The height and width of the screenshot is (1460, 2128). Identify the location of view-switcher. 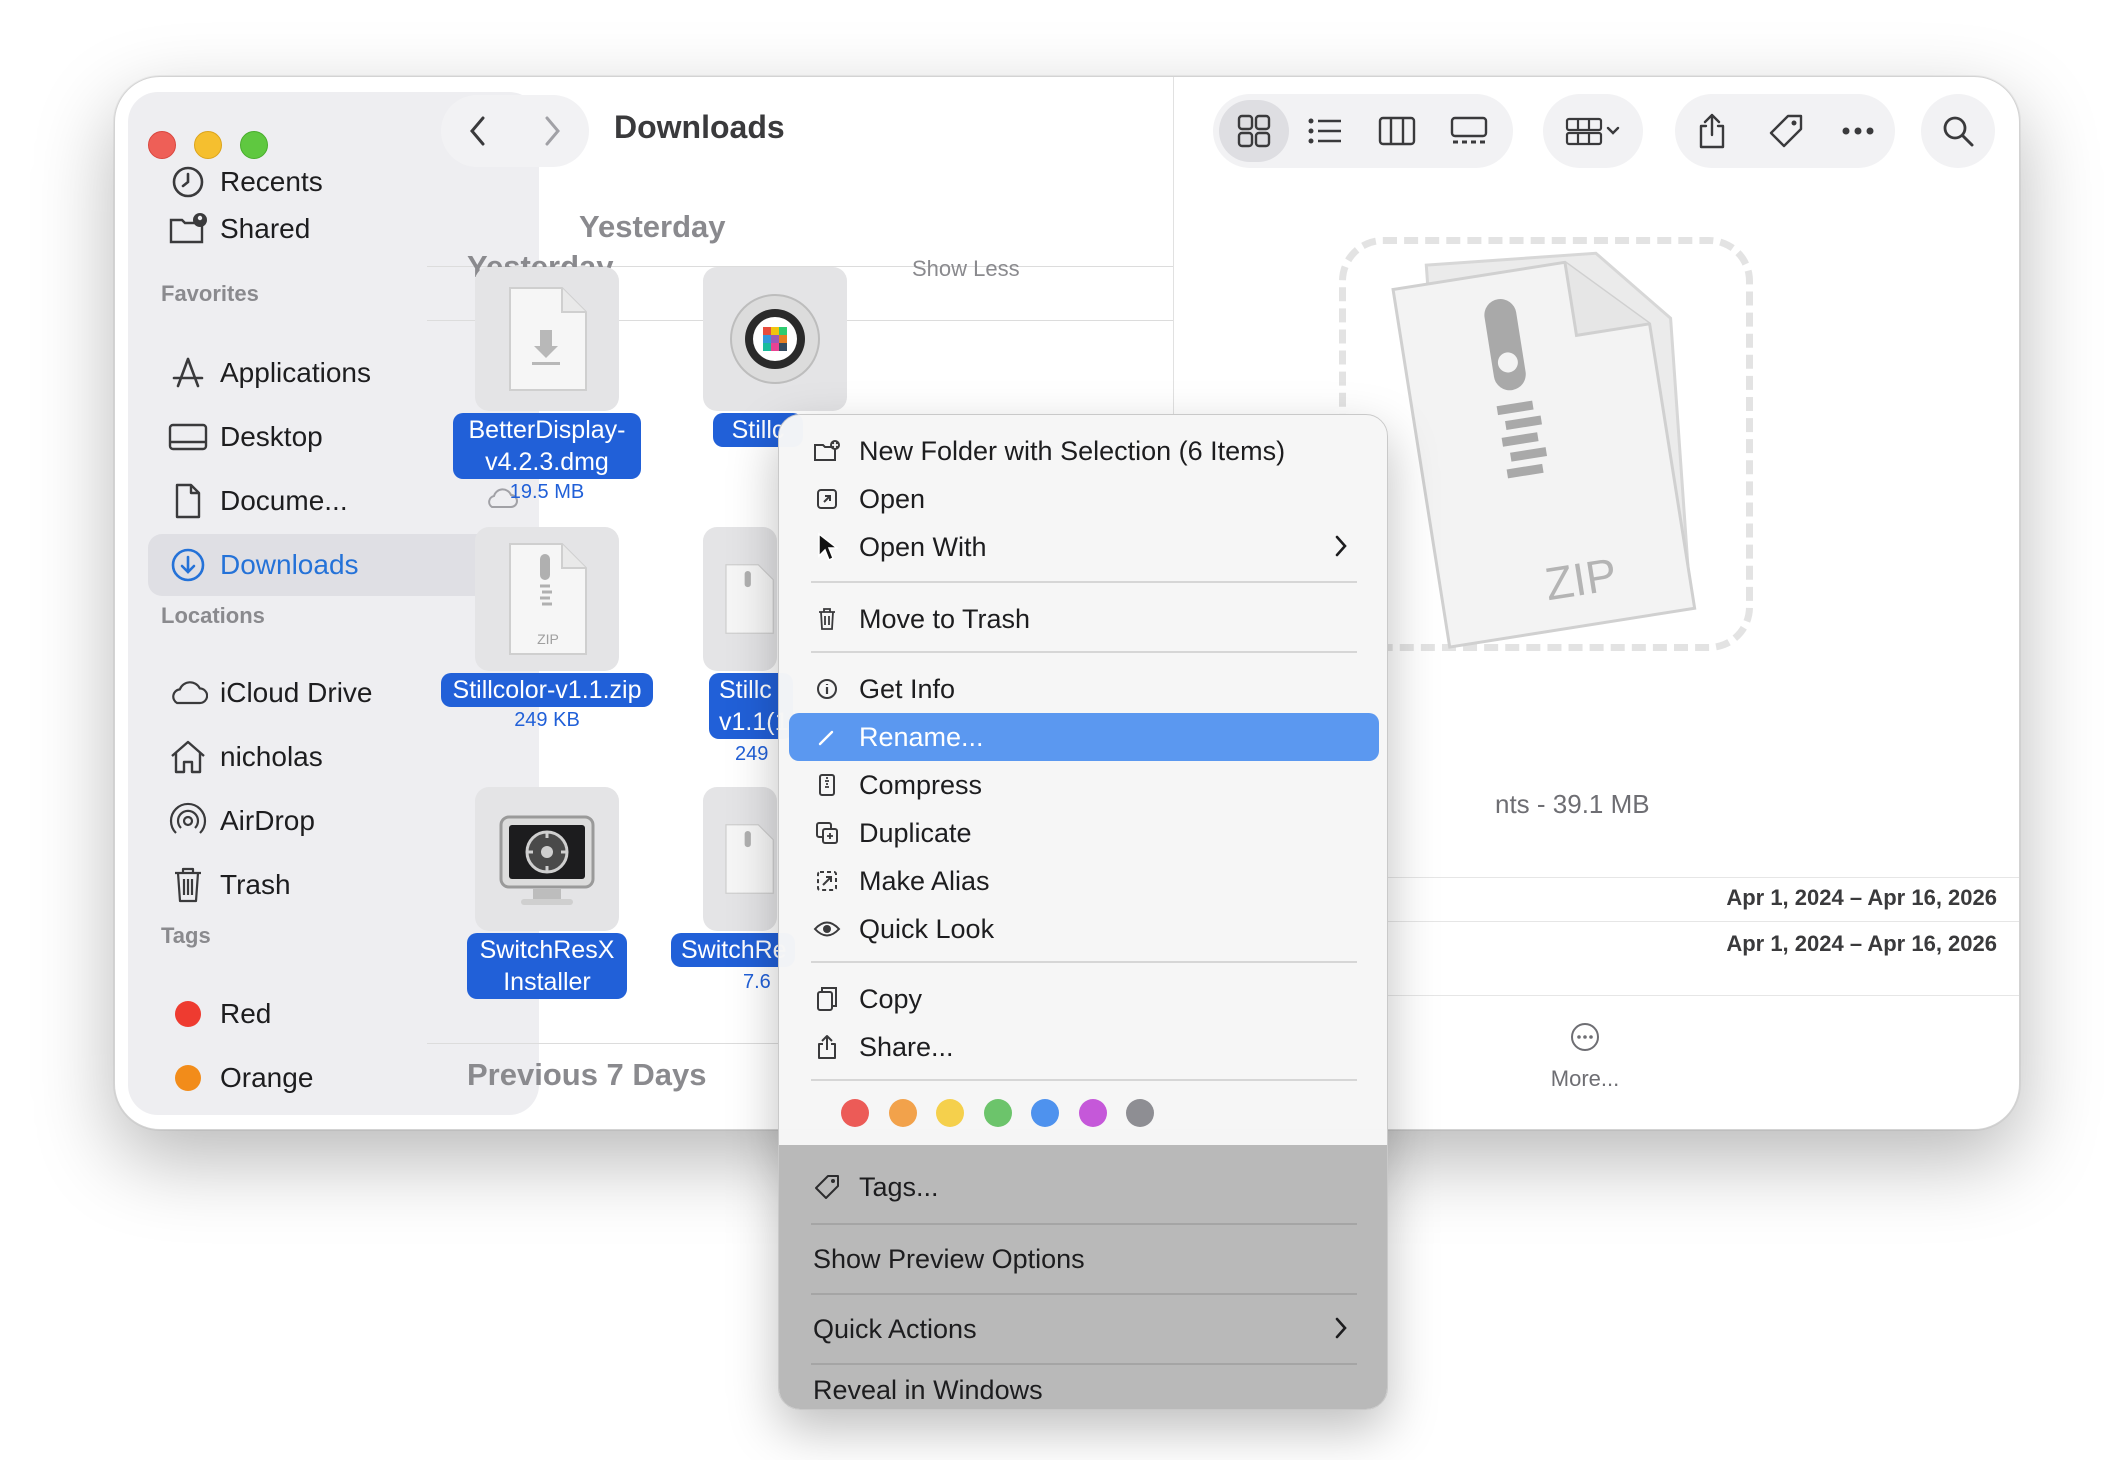
(1363, 131).